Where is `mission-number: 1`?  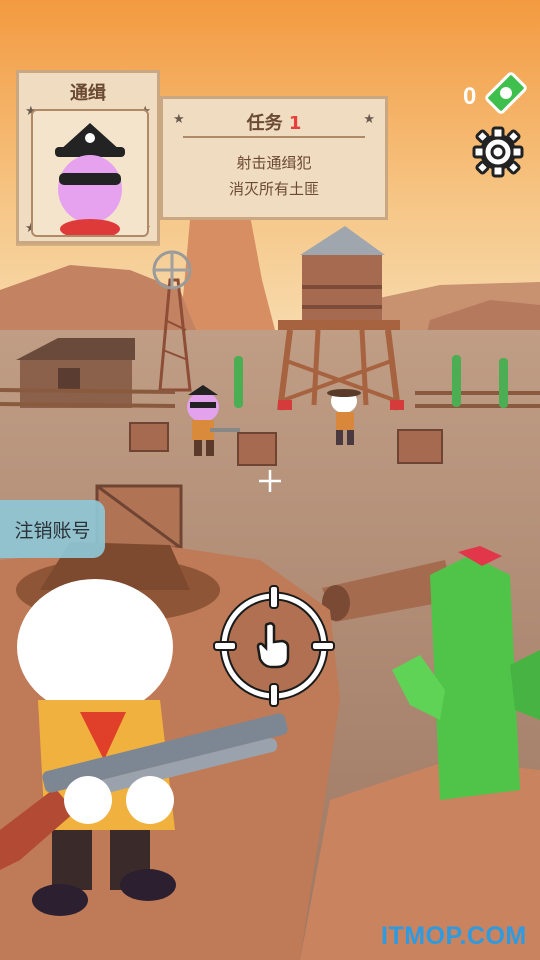
mission-number: 1 is located at coordinates (295, 123).